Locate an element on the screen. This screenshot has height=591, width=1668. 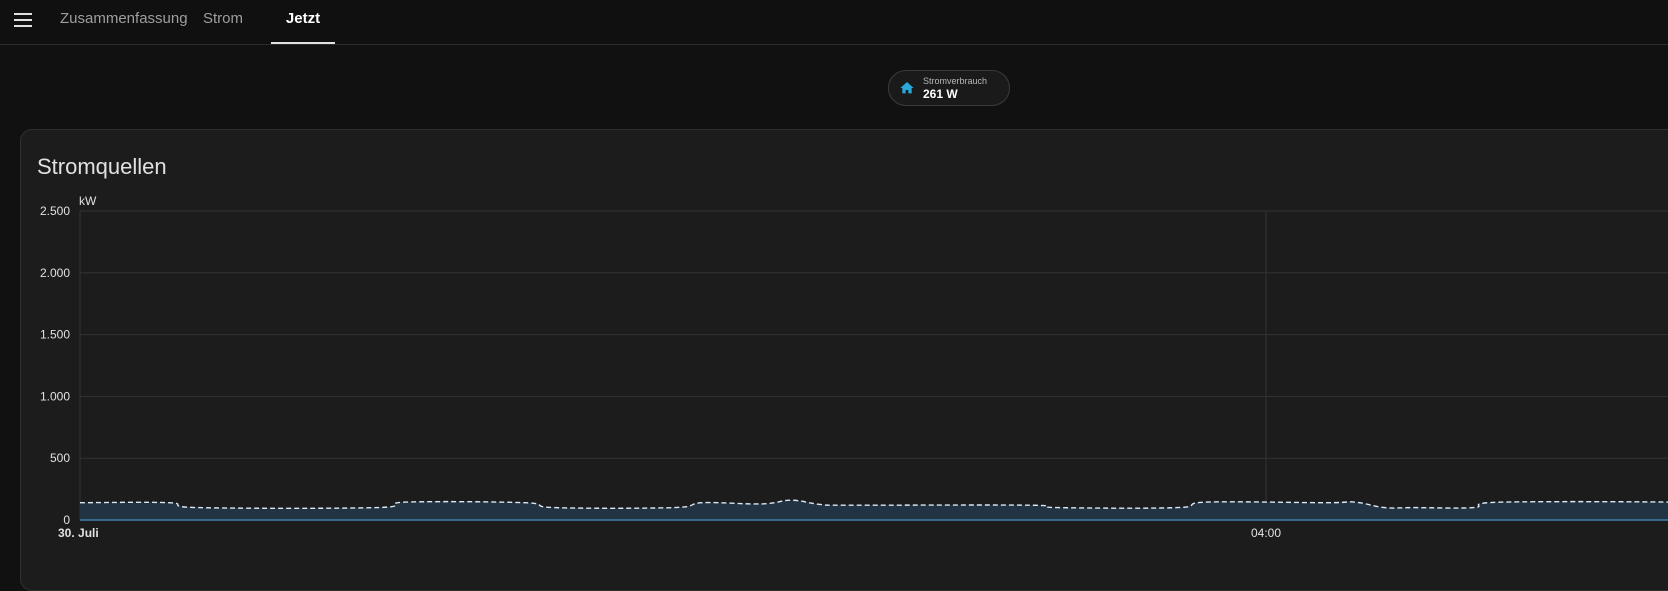
series-area is located at coordinates (874, 510).